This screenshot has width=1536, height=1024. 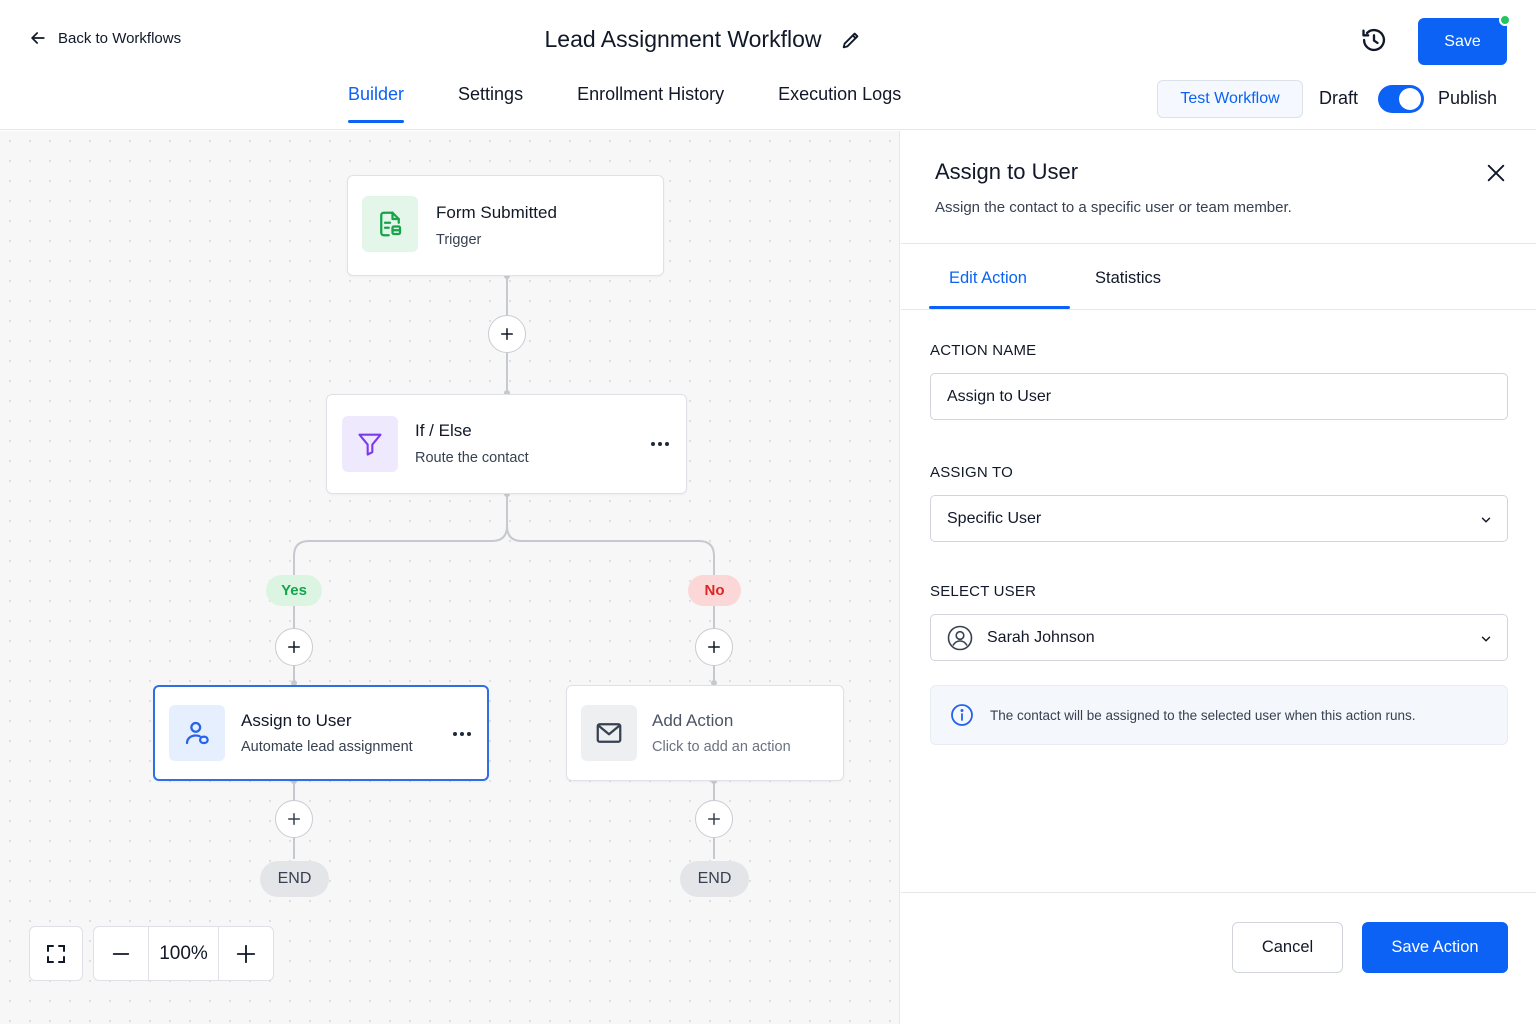 What do you see at coordinates (390, 224) in the screenshot?
I see `form-document-icon` at bounding box center [390, 224].